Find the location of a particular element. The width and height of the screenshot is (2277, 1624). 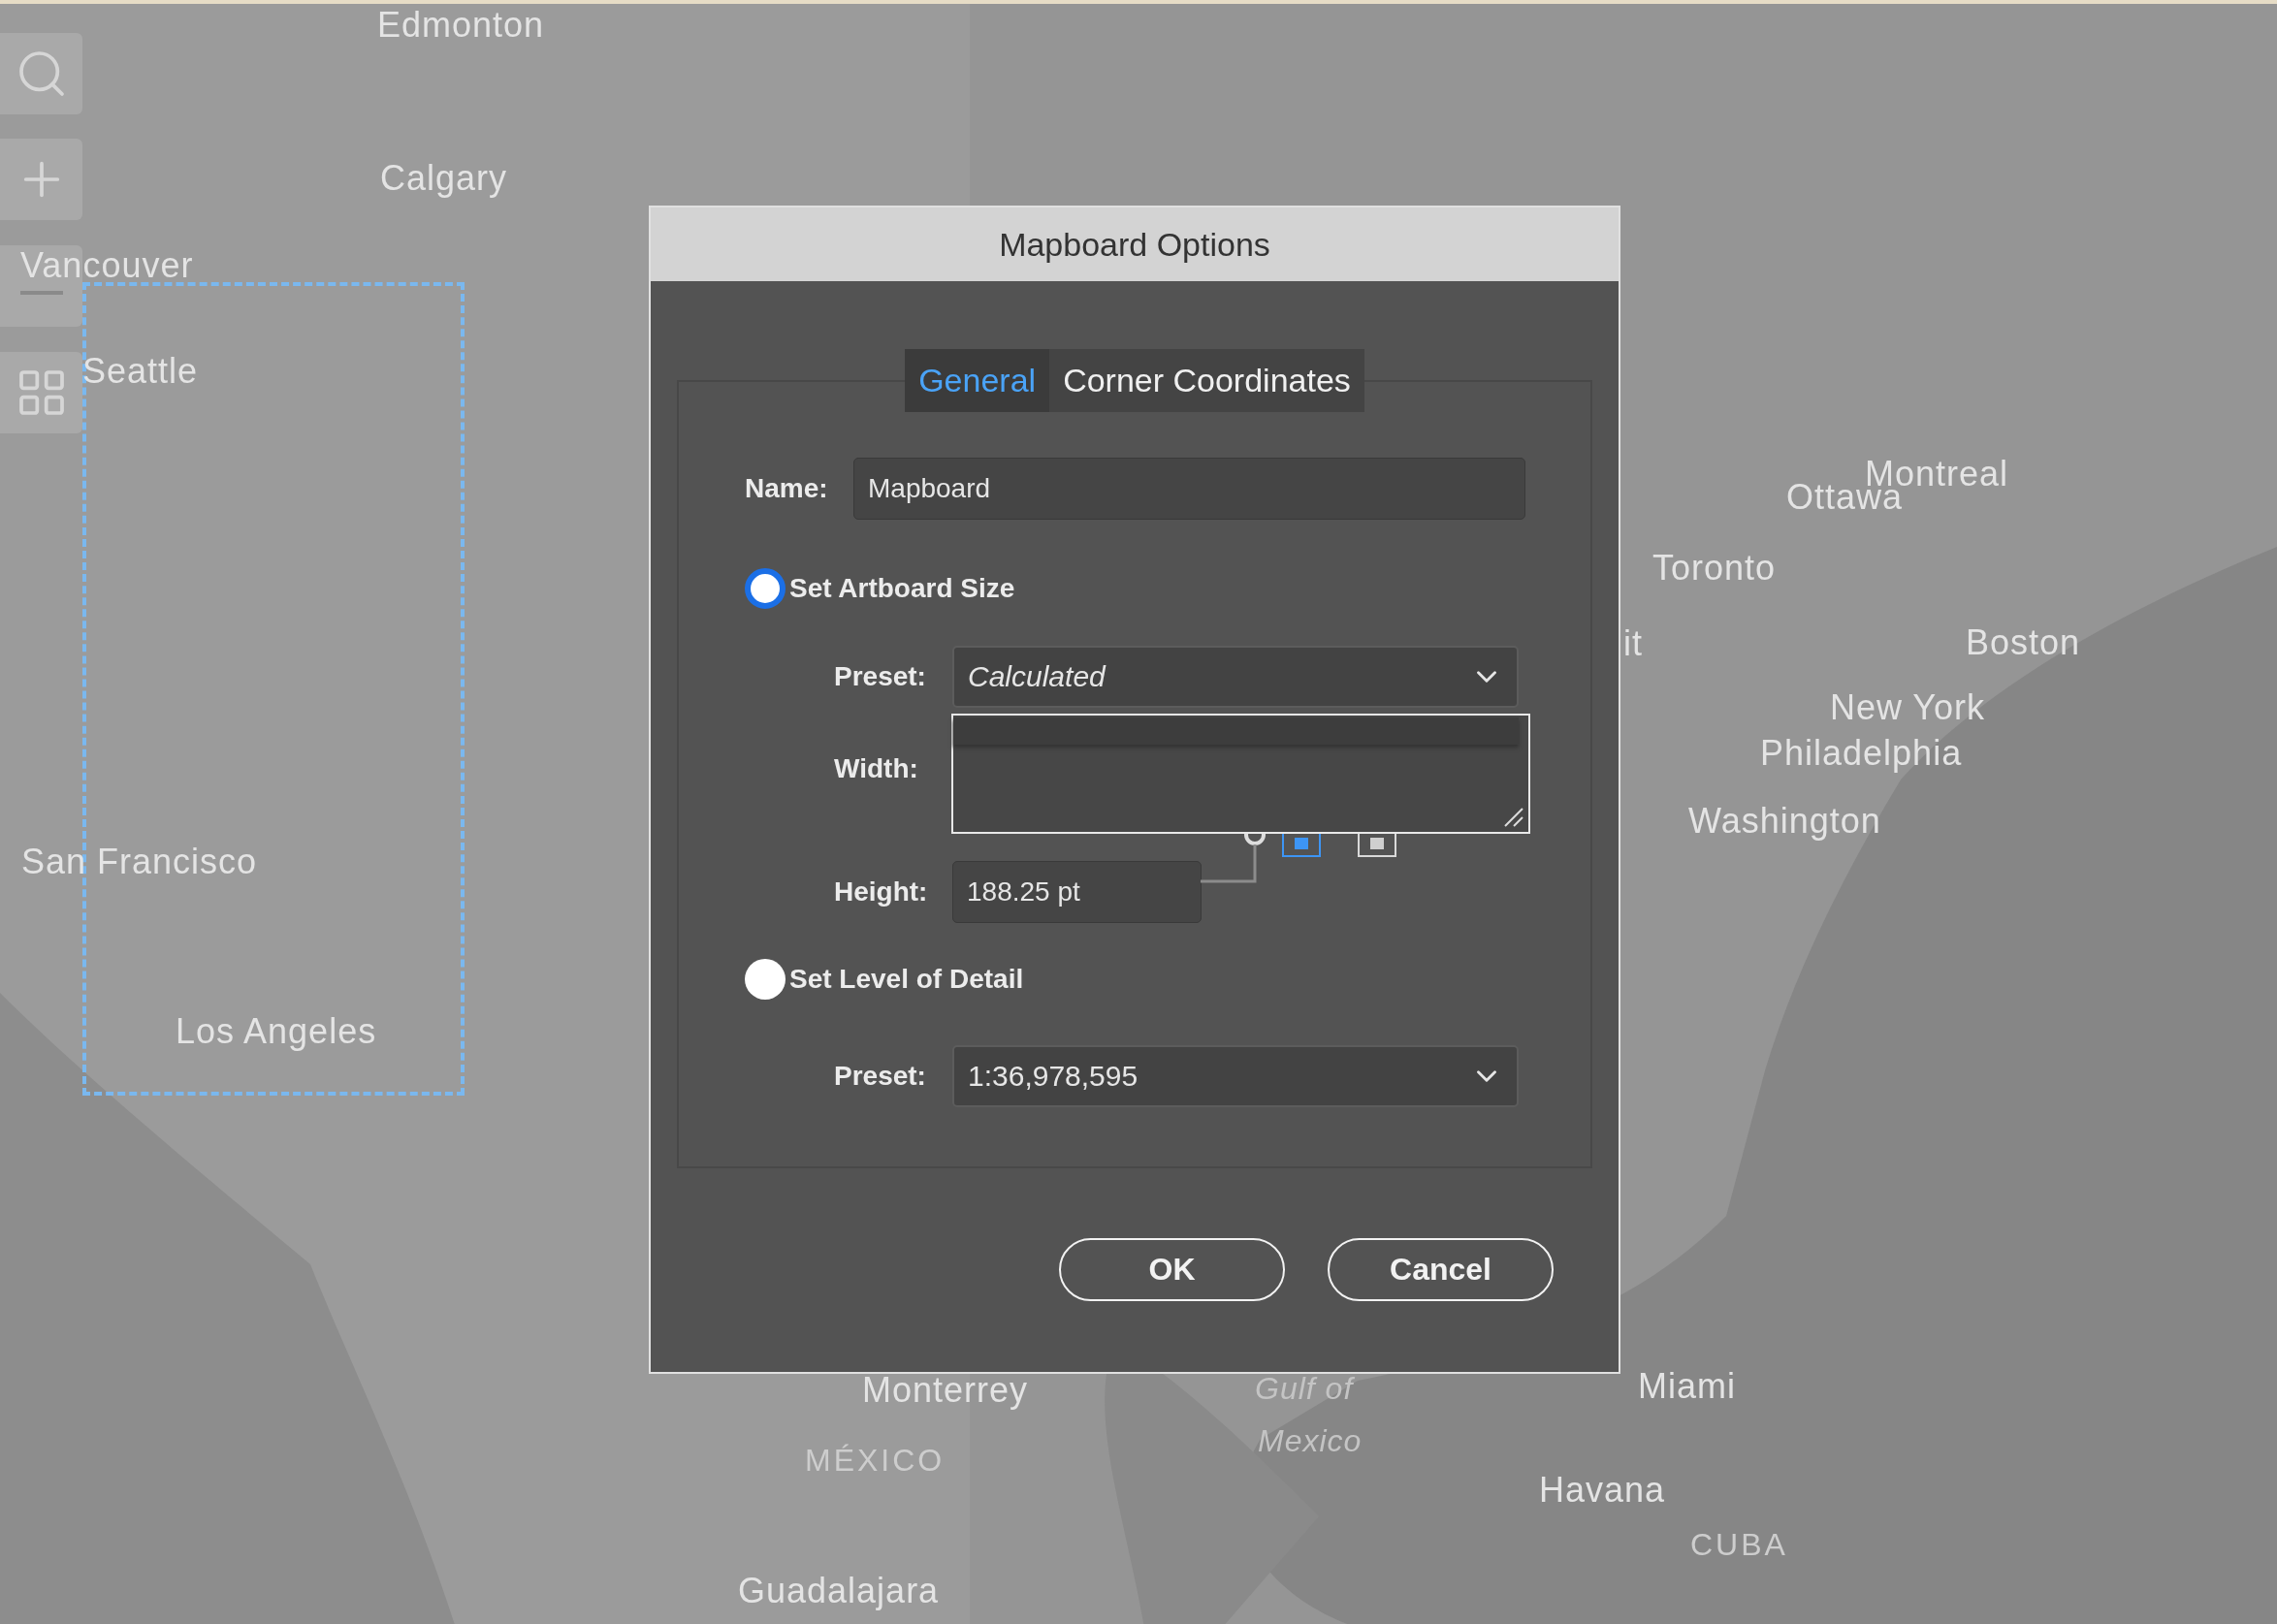

height-field: 188.25 pt is located at coordinates (1077, 892).